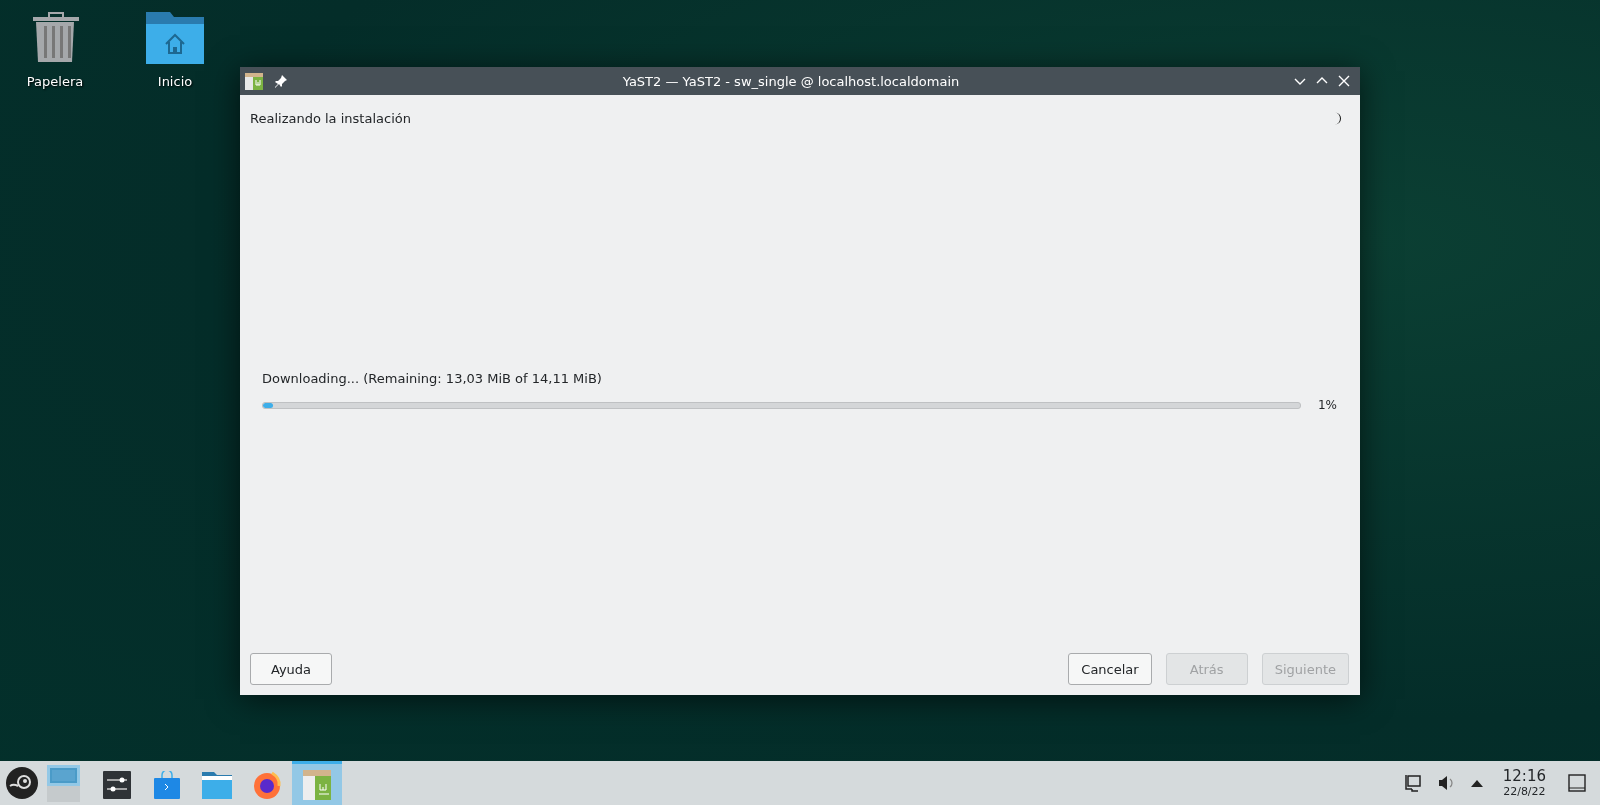 This screenshot has width=1600, height=805. What do you see at coordinates (1524, 776) in the screenshot?
I see `clock-time: 12:16` at bounding box center [1524, 776].